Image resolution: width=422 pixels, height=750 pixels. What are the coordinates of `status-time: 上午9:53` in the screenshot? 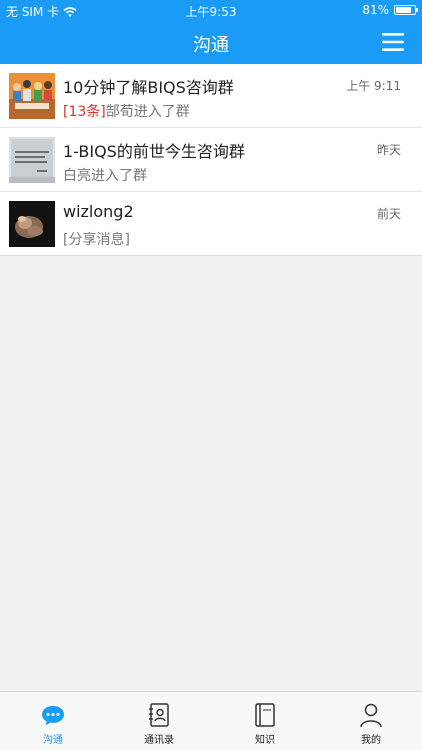 It's located at (211, 12).